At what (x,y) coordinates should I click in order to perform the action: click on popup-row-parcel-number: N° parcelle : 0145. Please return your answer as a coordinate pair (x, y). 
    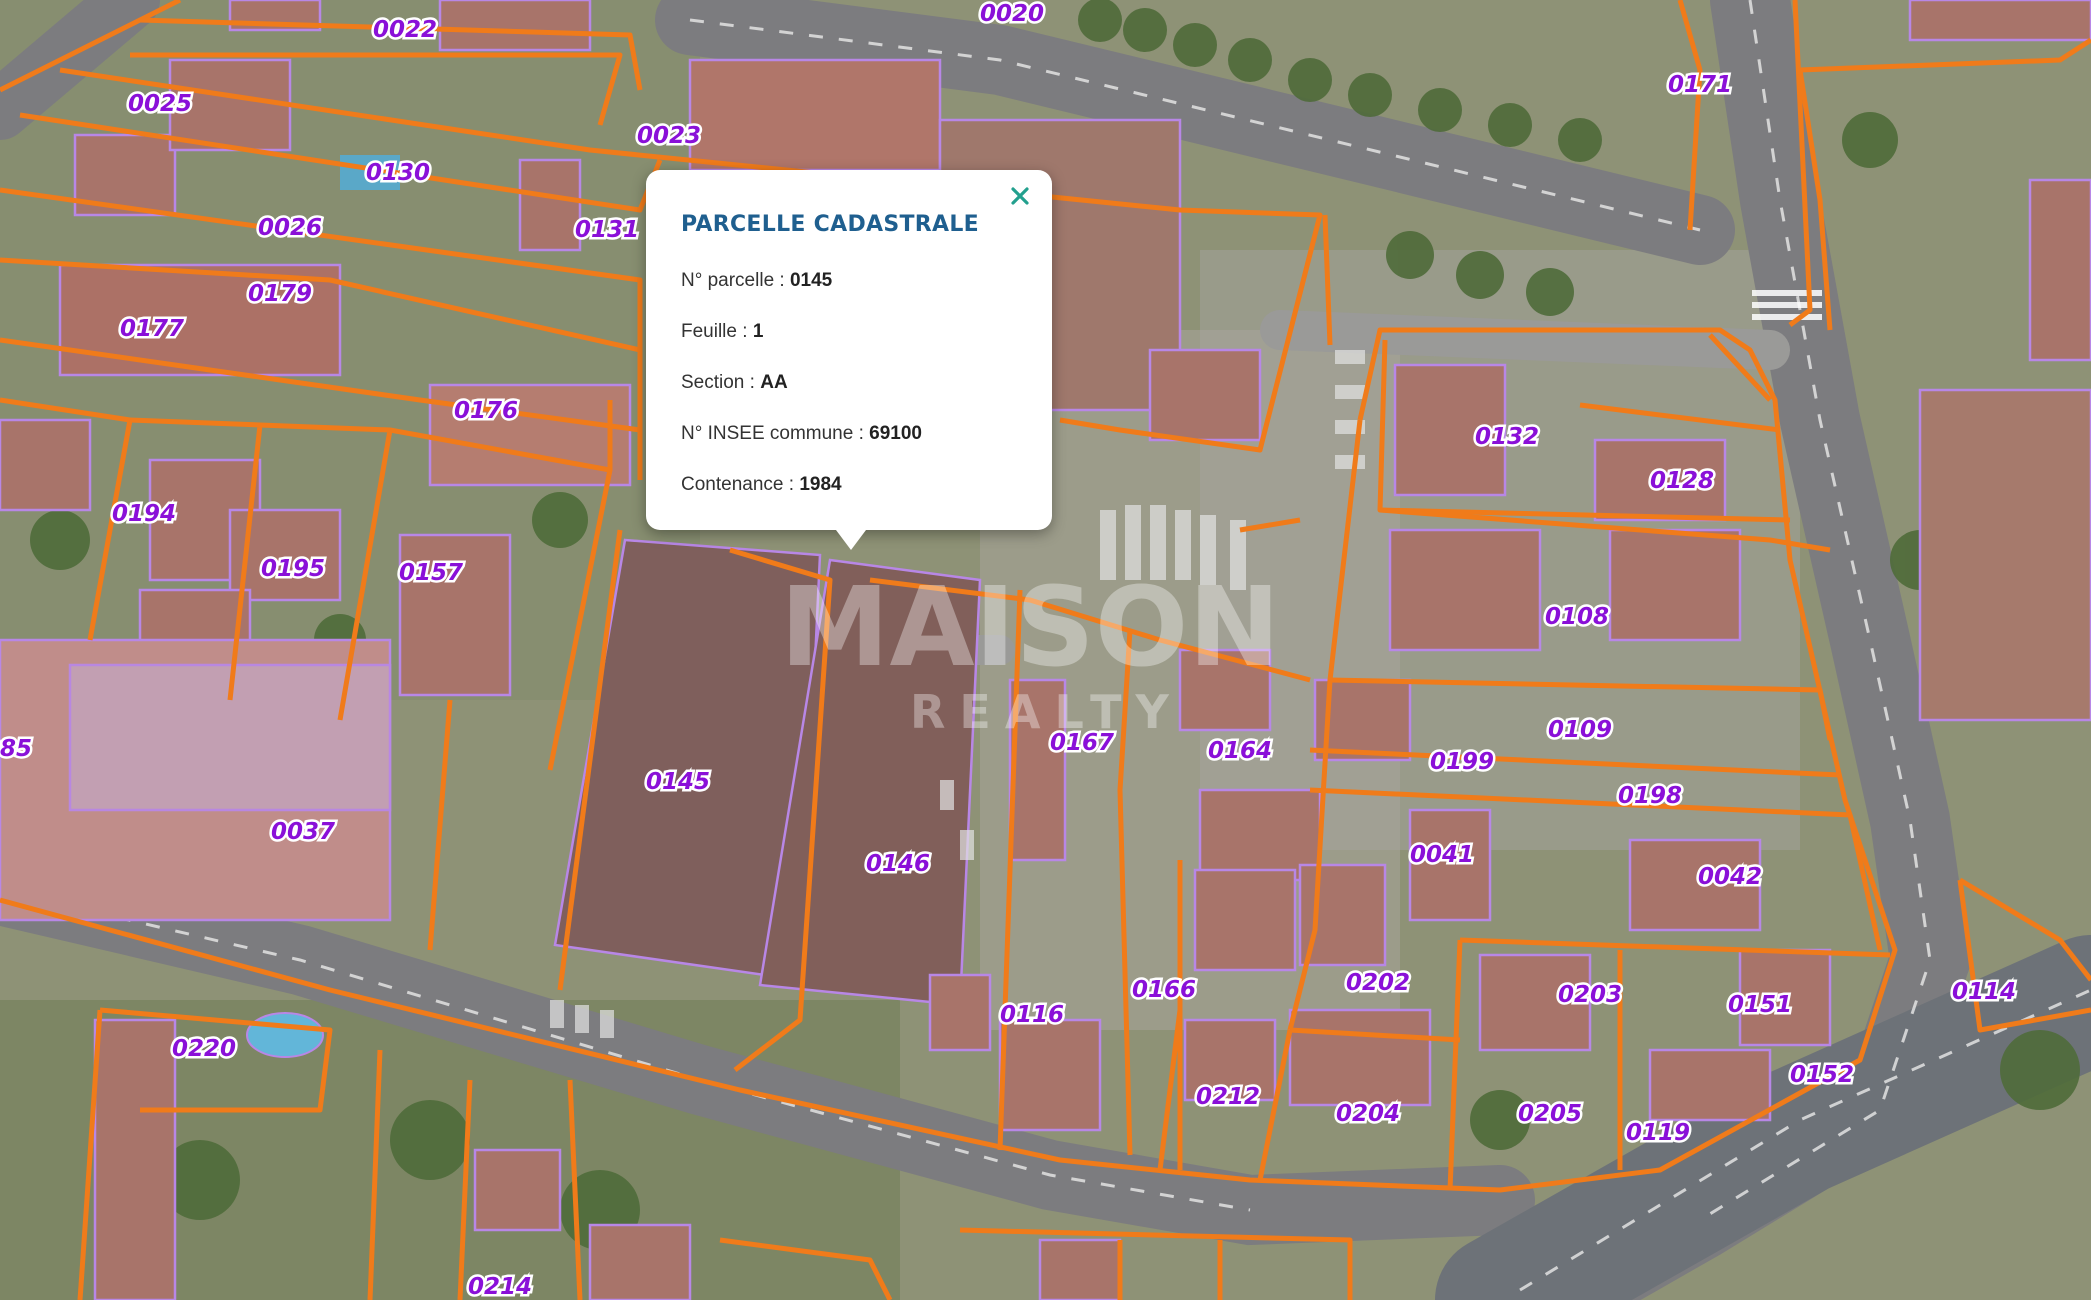
    Looking at the image, I should click on (756, 281).